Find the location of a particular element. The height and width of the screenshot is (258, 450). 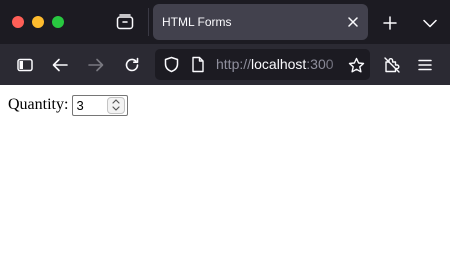

window-minimize-button is located at coordinates (38, 22).